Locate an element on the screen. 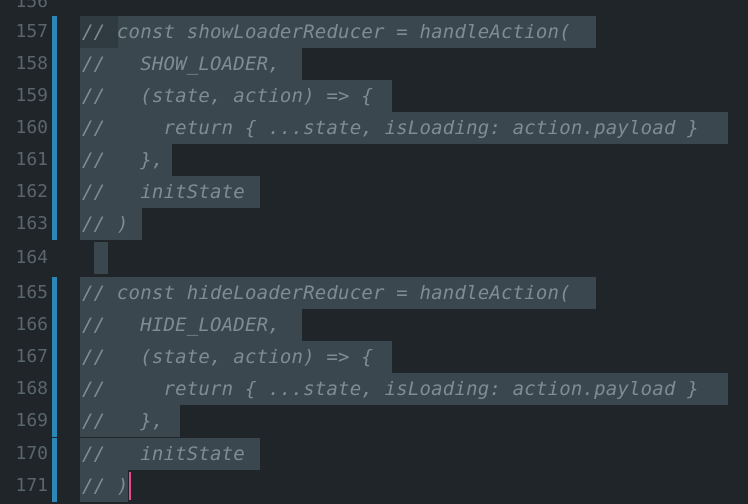 The image size is (748, 504). line-number: 158 is located at coordinates (31, 63).